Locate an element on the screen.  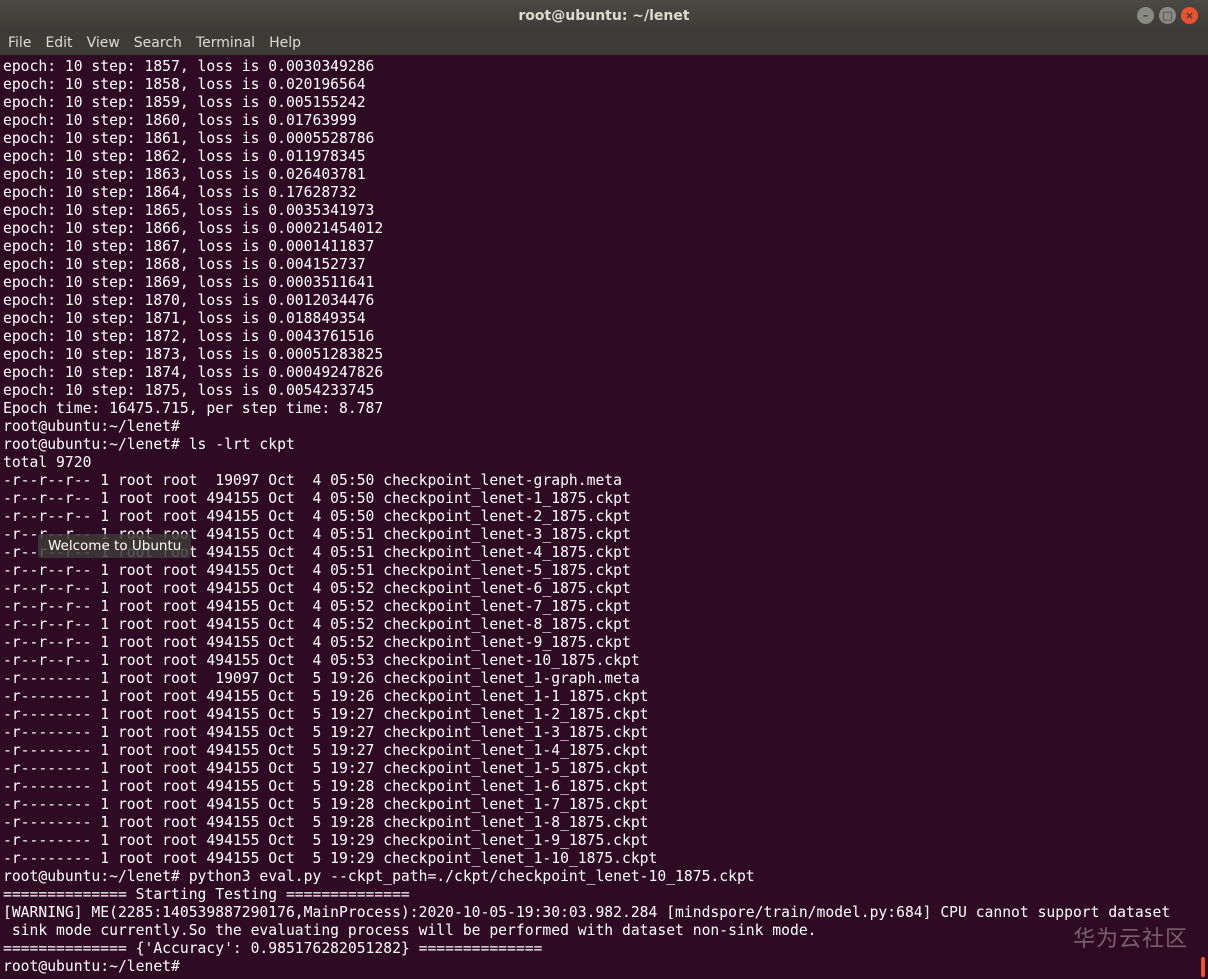
window-title: root@ubuntu: ~/lenet is located at coordinates (604, 16).